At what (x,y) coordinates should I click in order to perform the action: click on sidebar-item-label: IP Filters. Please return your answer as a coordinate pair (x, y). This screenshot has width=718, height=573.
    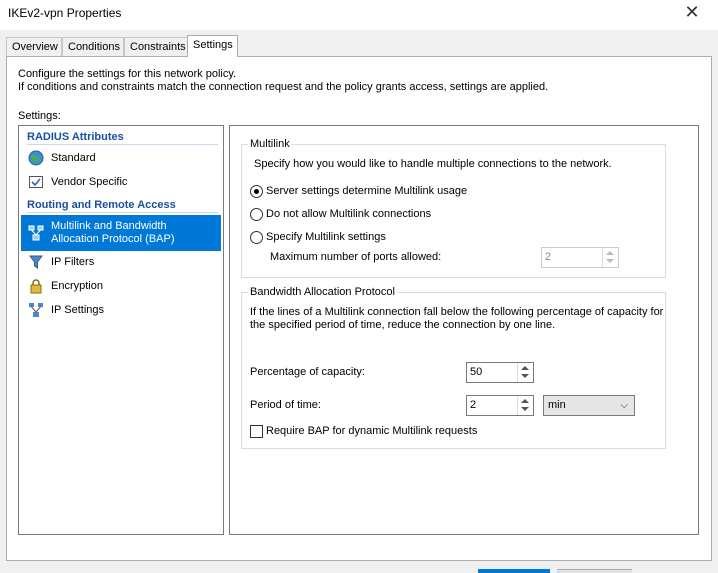
    Looking at the image, I should click on (73, 262).